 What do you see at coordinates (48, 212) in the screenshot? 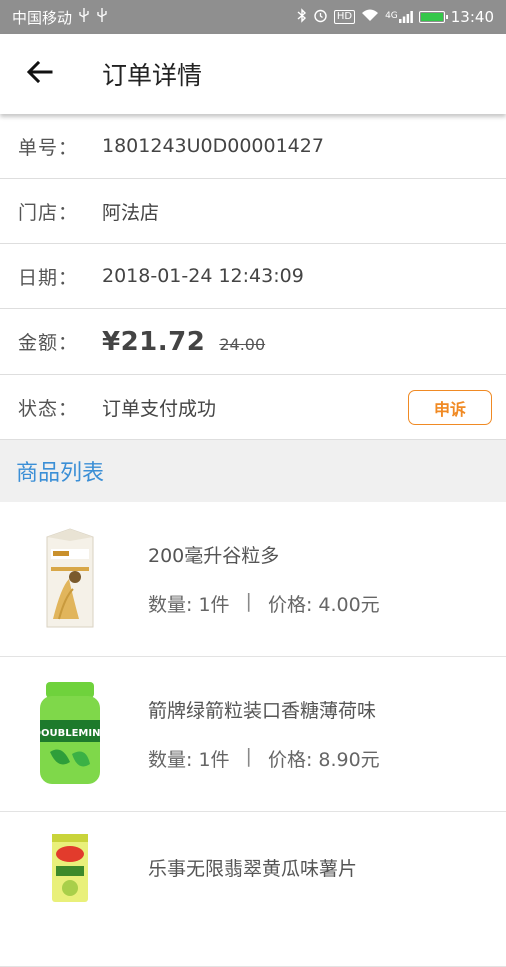
I see `store-label: 门店：` at bounding box center [48, 212].